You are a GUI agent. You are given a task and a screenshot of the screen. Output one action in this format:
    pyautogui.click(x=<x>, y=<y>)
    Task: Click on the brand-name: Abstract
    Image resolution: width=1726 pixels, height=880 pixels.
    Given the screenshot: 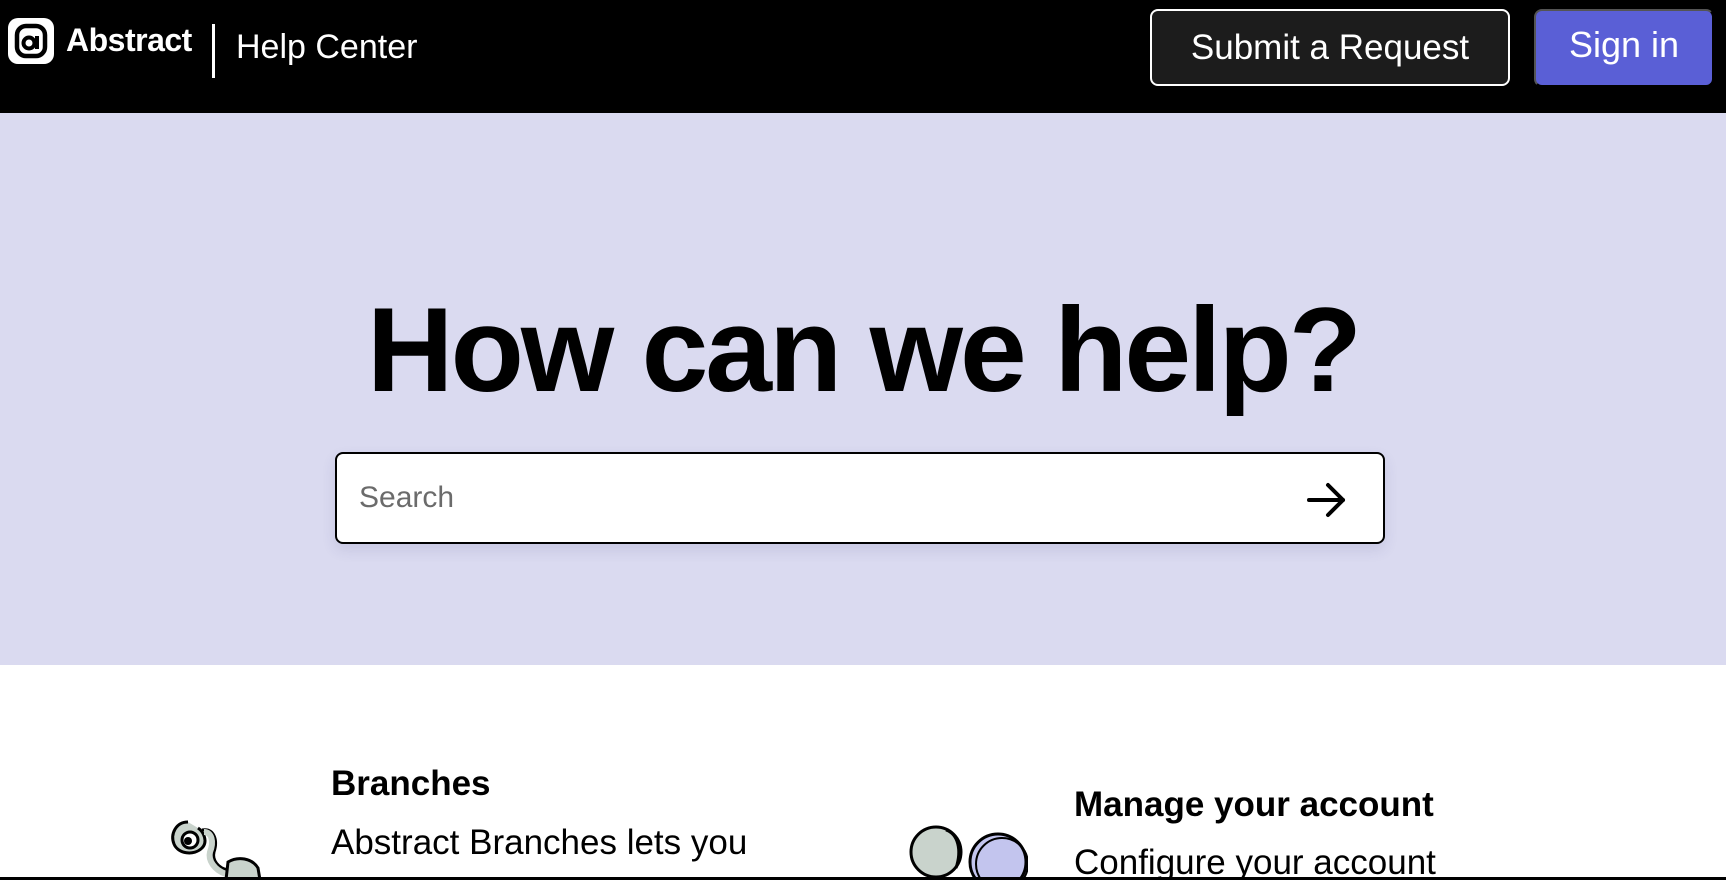 What is the action you would take?
    pyautogui.click(x=129, y=40)
    